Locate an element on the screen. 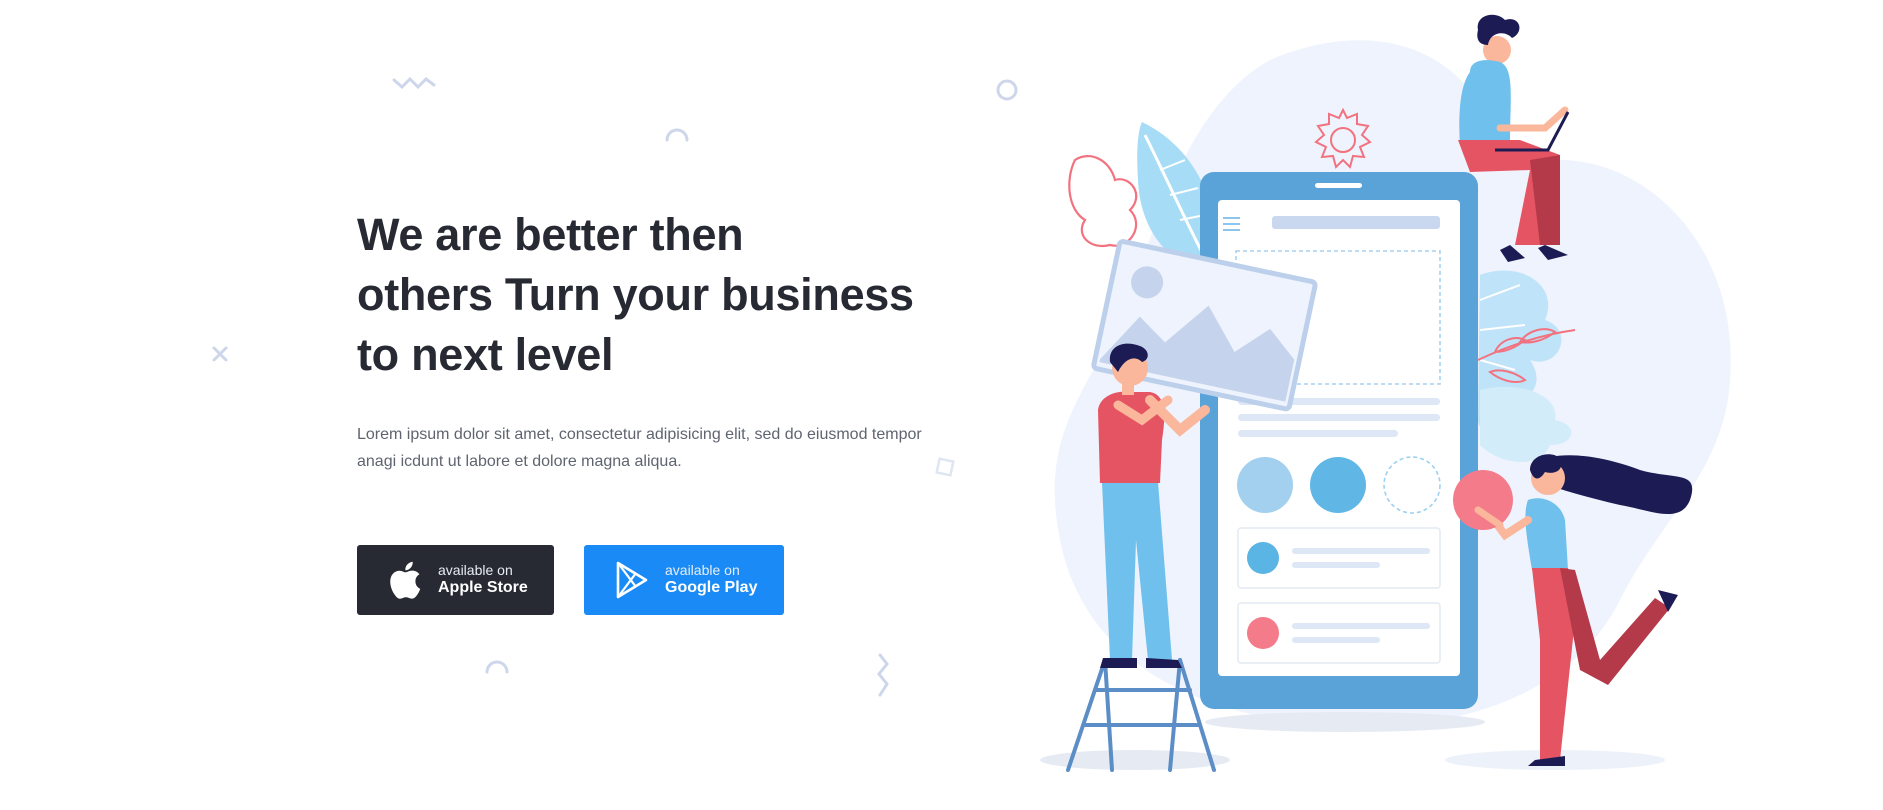  cross-decoration is located at coordinates (220, 354).